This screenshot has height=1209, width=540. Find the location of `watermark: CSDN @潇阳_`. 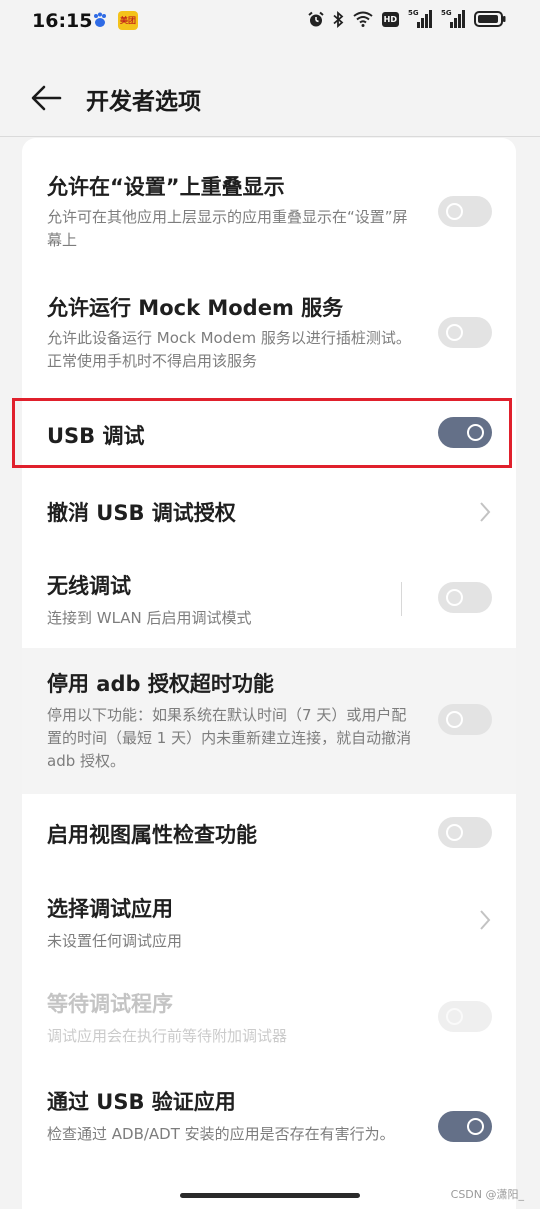

watermark: CSDN @潇阳_ is located at coordinates (487, 1194).